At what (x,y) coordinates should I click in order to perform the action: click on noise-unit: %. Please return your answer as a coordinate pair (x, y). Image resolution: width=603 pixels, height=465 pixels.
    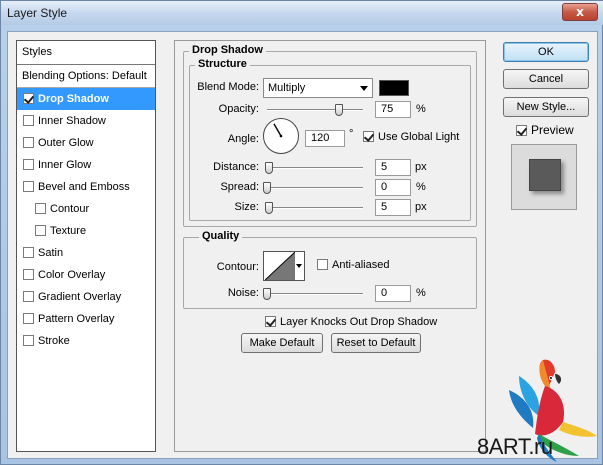
    Looking at the image, I should click on (421, 293).